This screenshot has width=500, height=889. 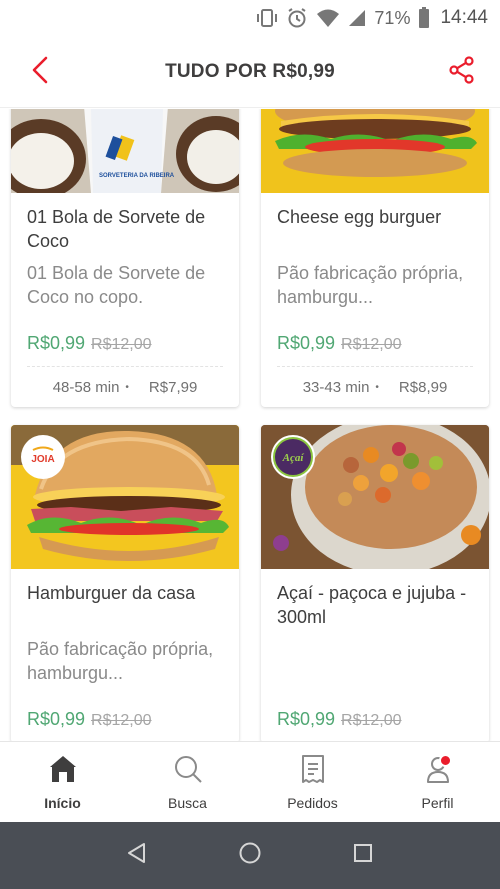 I want to click on nav-item-pedidos: Pedidos, so click(x=312, y=782).